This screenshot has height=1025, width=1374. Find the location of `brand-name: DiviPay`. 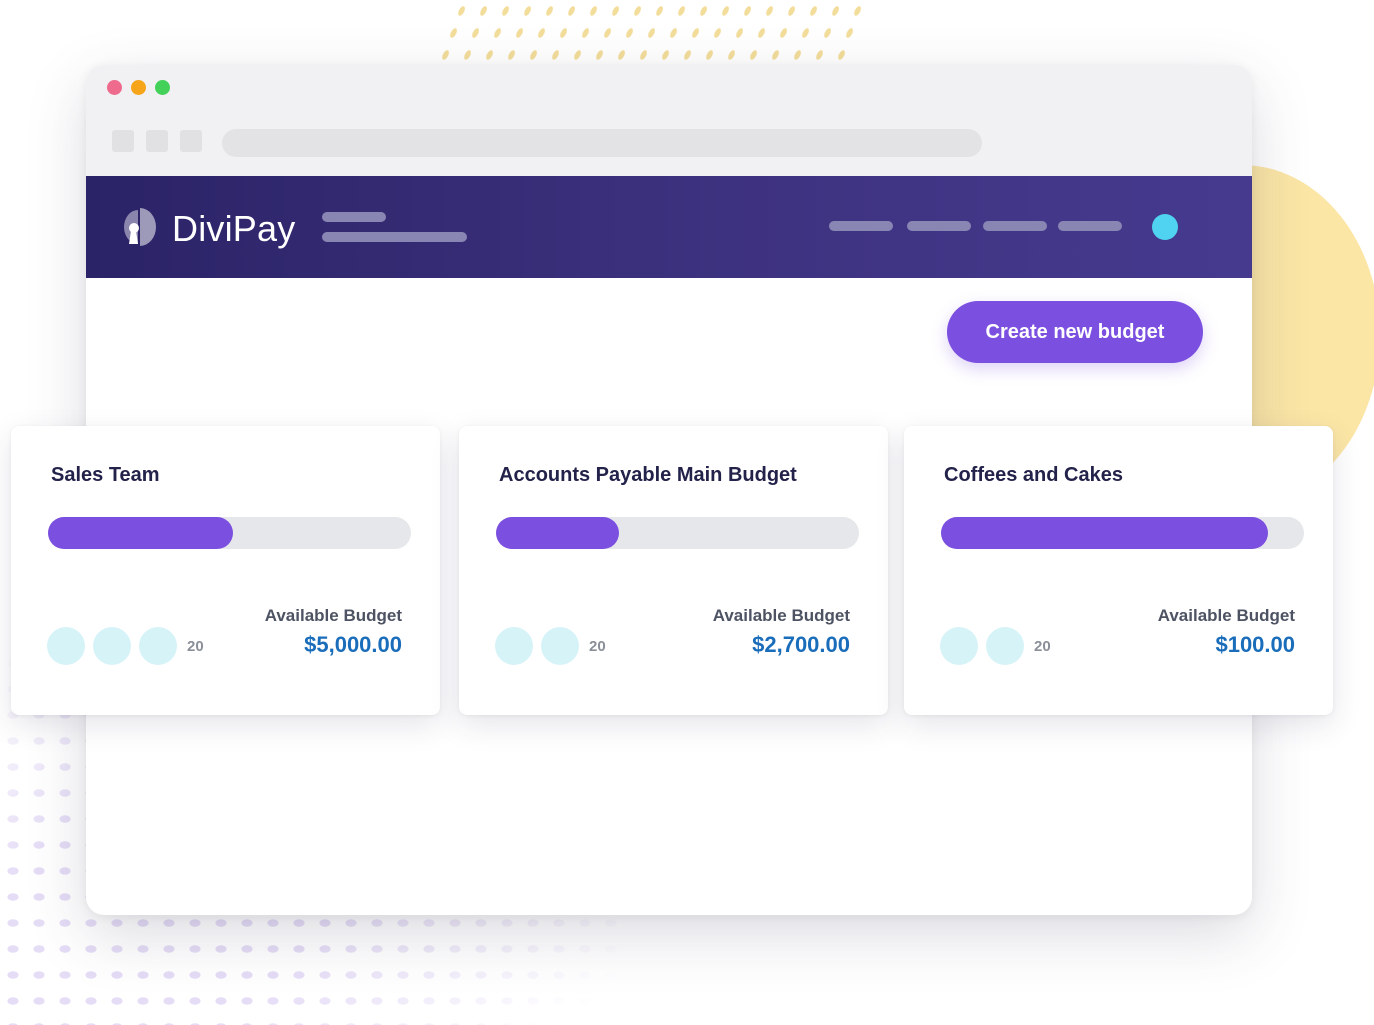

brand-name: DiviPay is located at coordinates (234, 228).